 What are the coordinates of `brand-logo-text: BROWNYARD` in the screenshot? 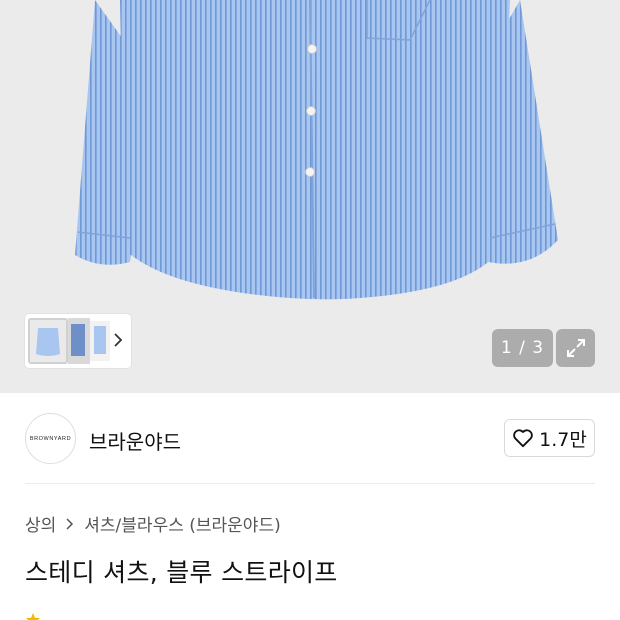 It's located at (50, 438).